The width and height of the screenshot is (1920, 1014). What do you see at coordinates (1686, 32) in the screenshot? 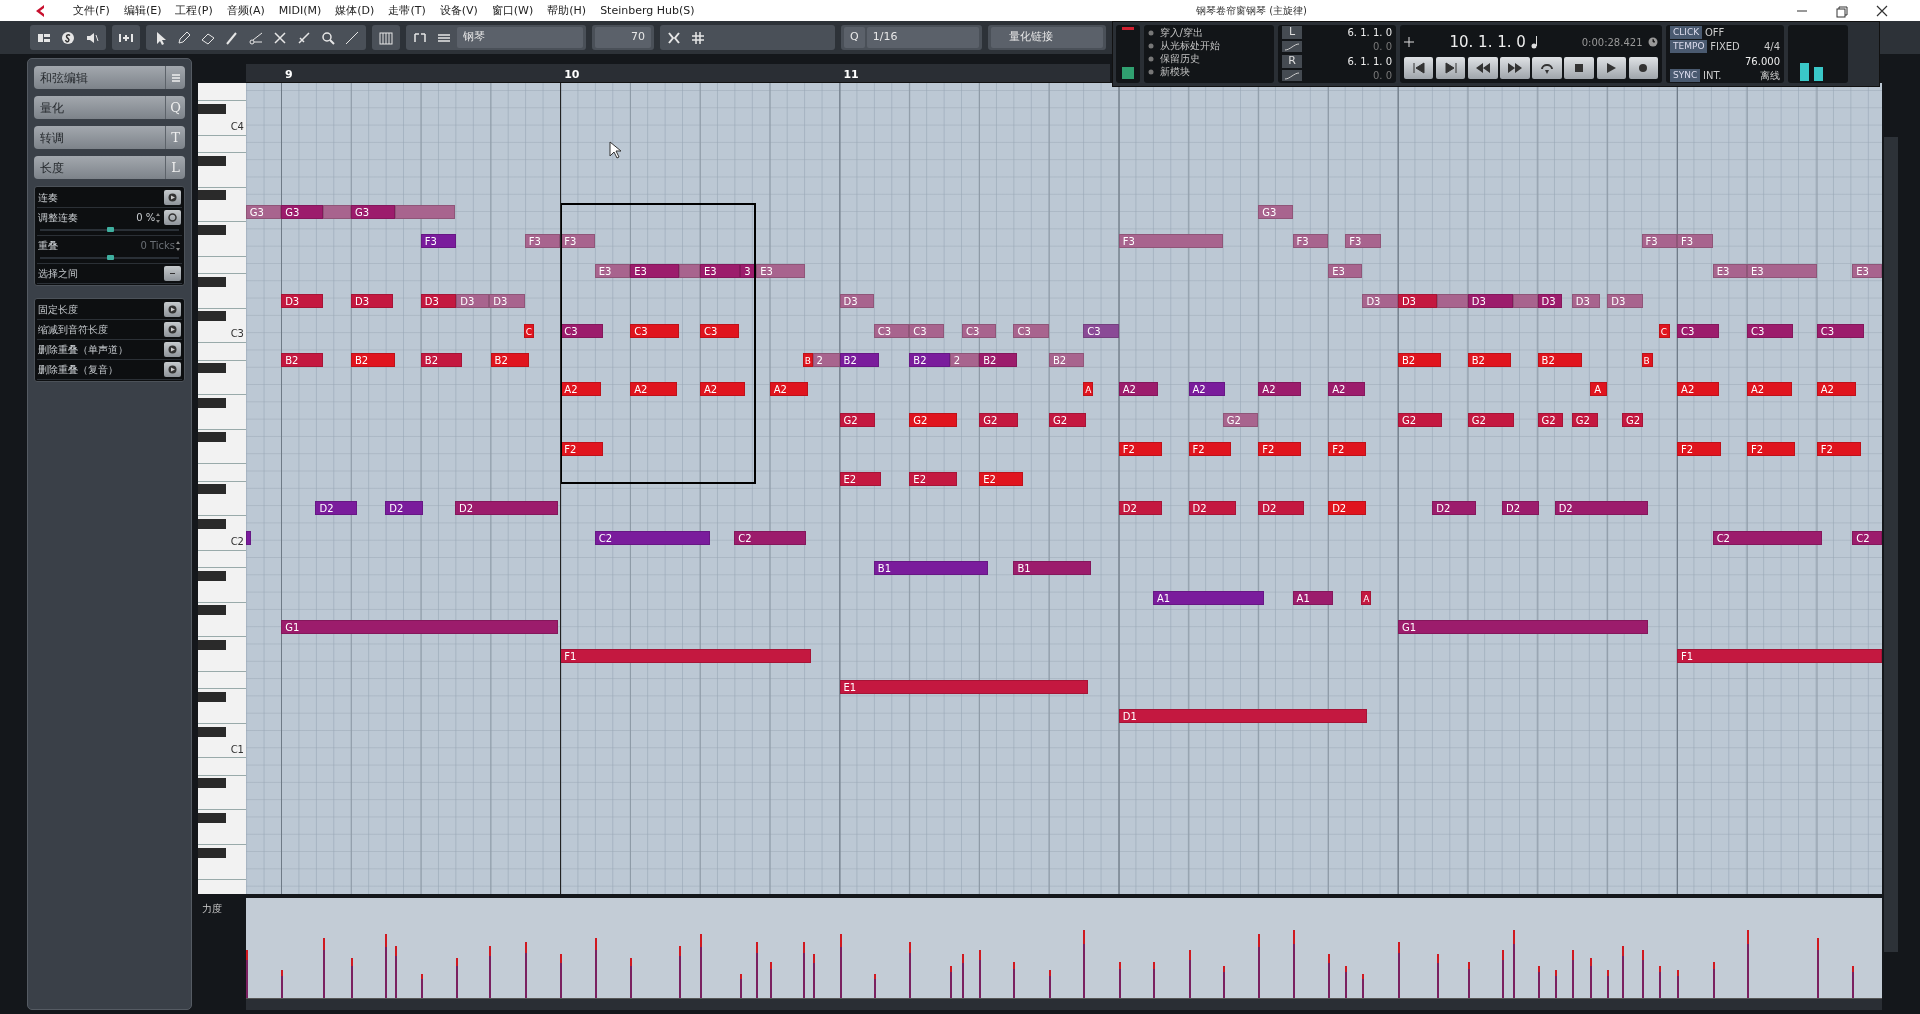
I see `setting-button: CLICK` at bounding box center [1686, 32].